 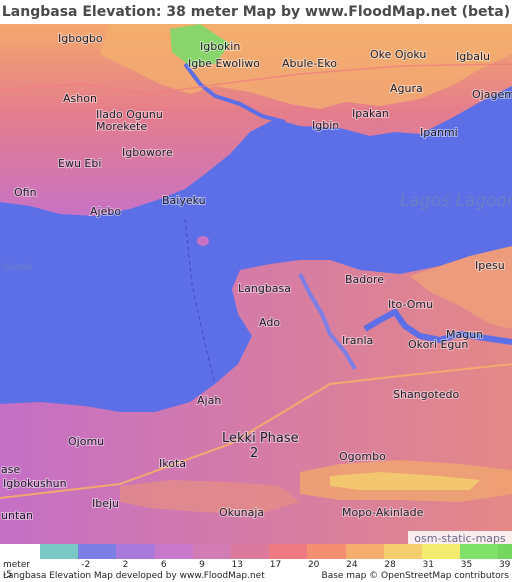 What do you see at coordinates (121, 126) in the screenshot?
I see `place-label: Morekete` at bounding box center [121, 126].